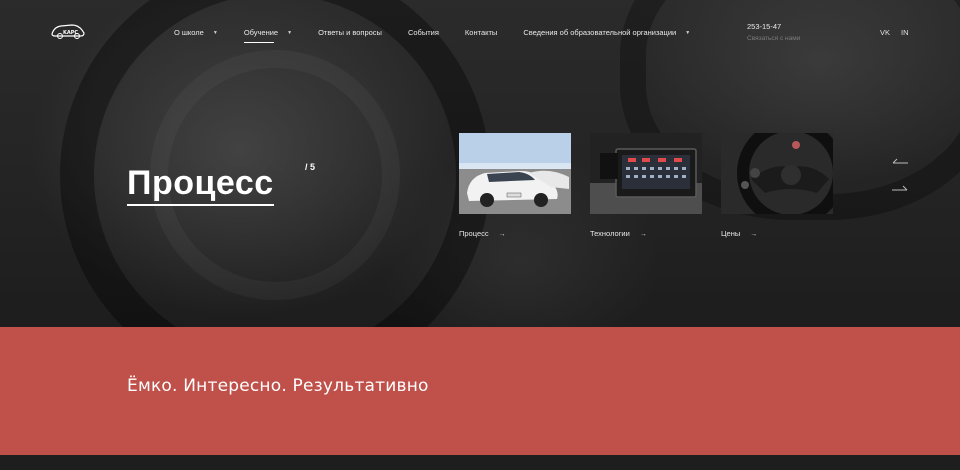 This screenshot has width=960, height=470. I want to click on card-label: Процесс →, so click(482, 233).